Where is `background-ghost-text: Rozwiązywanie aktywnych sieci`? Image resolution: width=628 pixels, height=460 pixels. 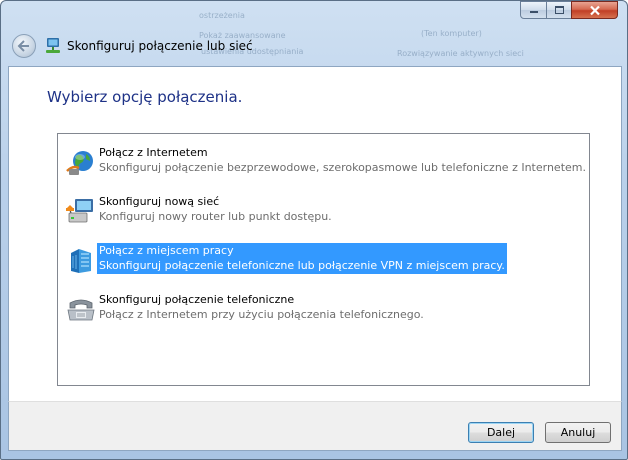
background-ghost-text: Rozwiązywanie aktywnych sieci is located at coordinates (460, 53).